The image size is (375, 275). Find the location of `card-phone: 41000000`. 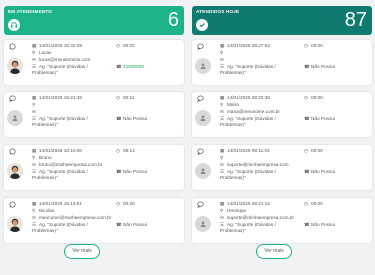

card-phone: 41000000 is located at coordinates (133, 66).